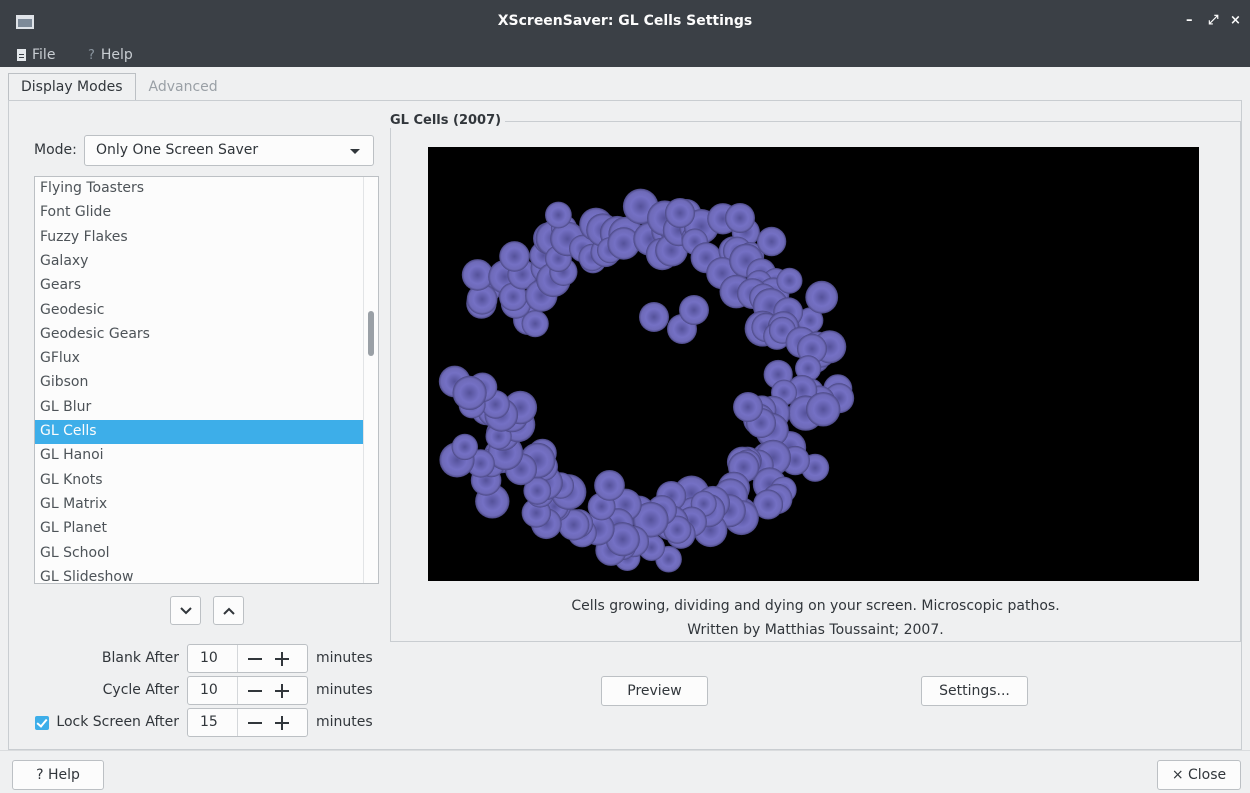 The image size is (1250, 793). Describe the element at coordinates (199, 529) in the screenshot. I see `list-item: GL Planet` at that location.